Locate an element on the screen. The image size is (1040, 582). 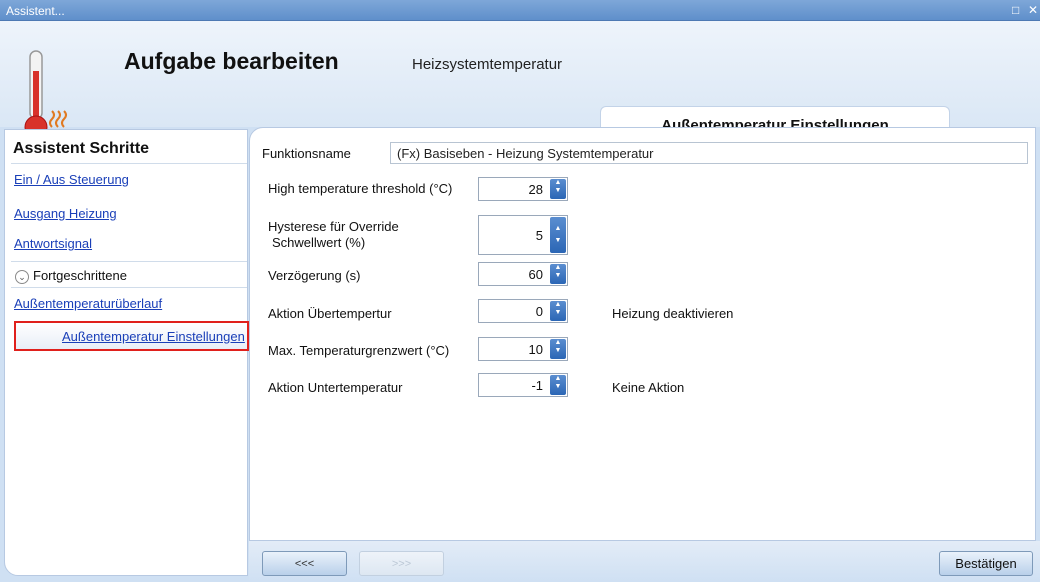
spinner-value: 0 is located at coordinates (539, 311).